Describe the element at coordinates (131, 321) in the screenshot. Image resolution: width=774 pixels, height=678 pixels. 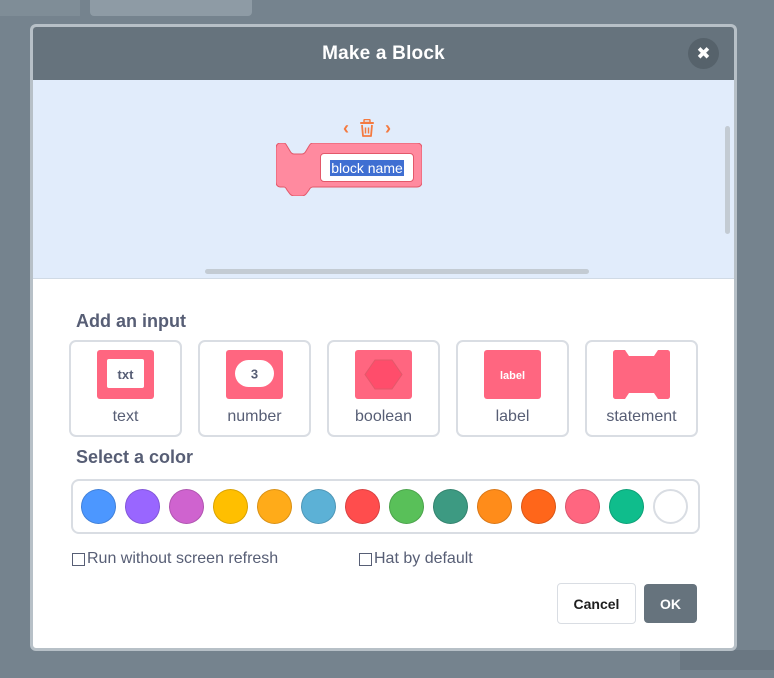
I see `add-input-heading: Add an input` at that location.